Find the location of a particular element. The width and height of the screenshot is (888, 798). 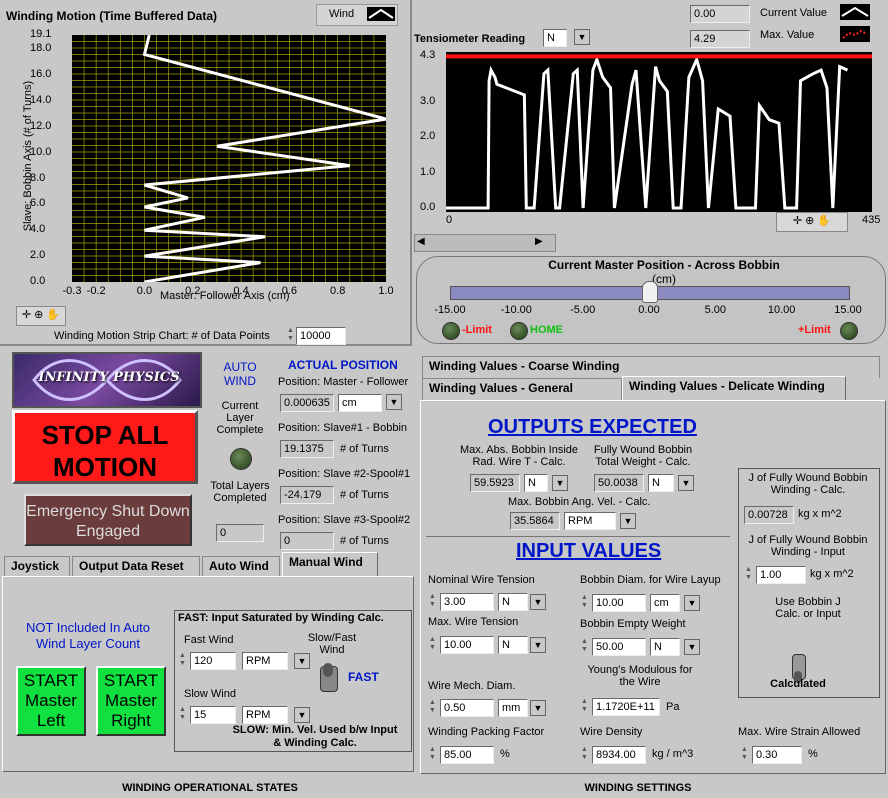

pos-master-unit-dropdown: ▼ is located at coordinates (394, 402).